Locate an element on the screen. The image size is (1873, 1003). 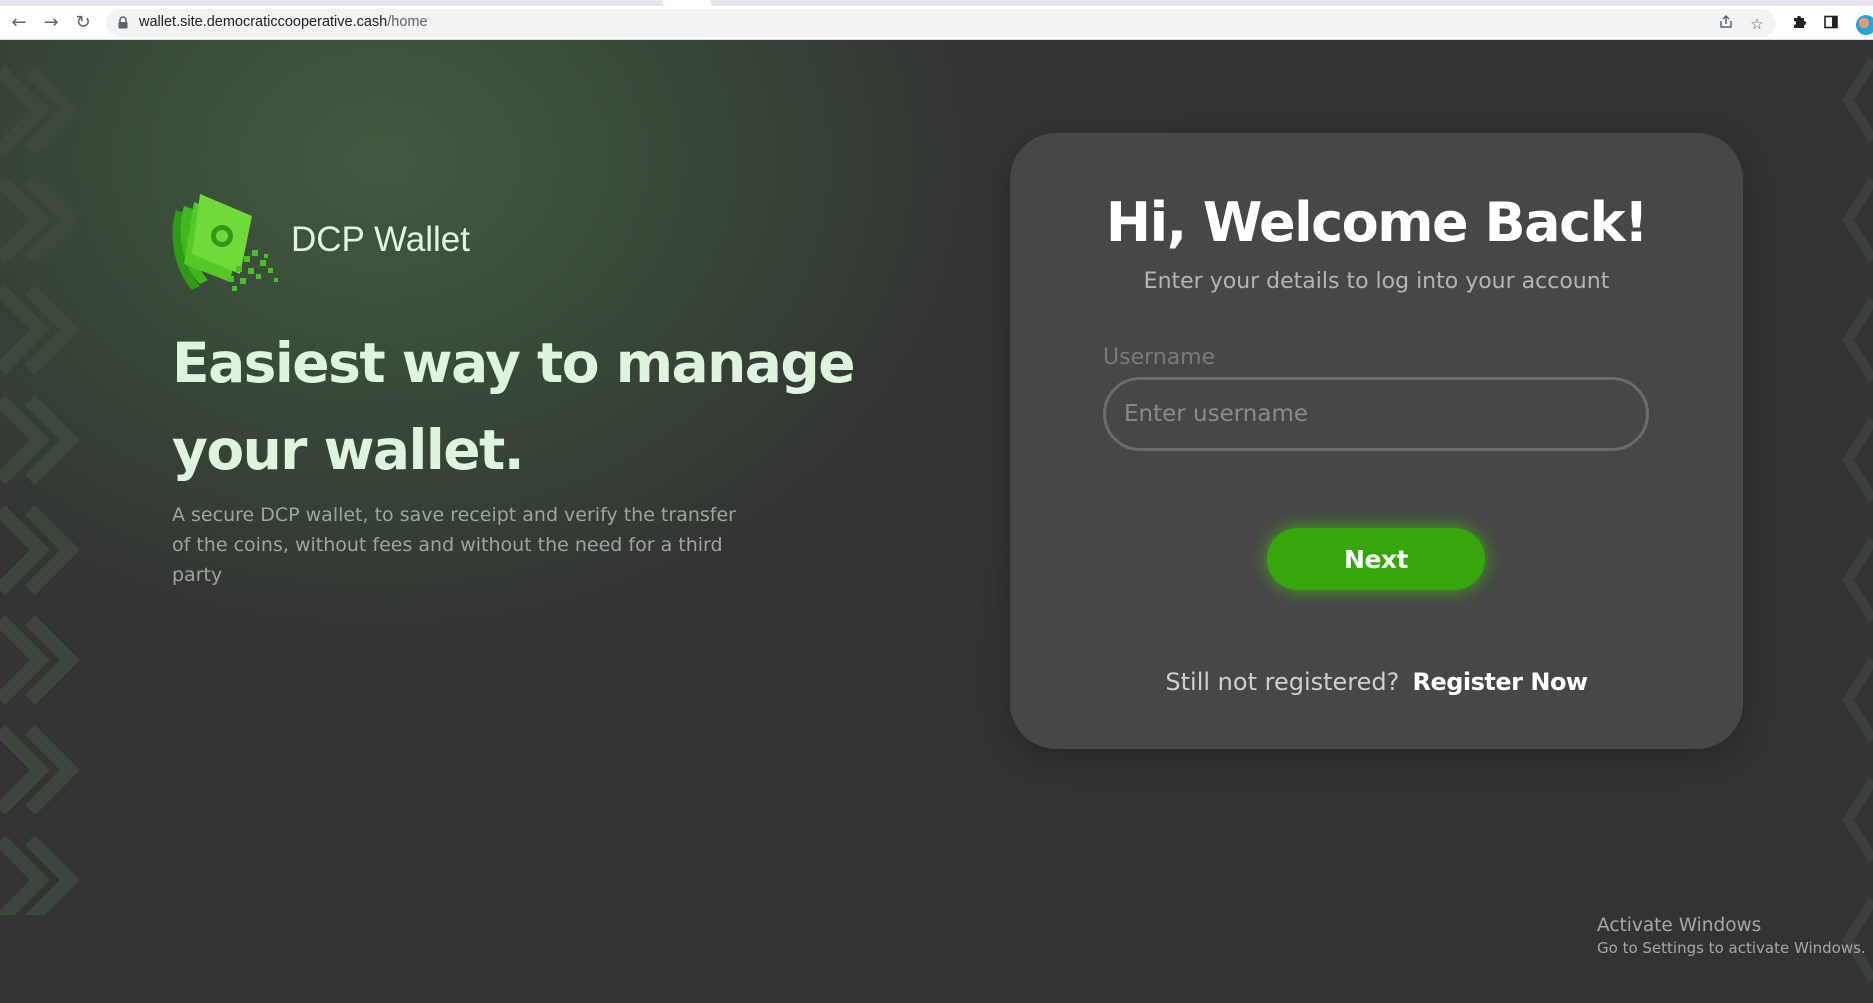
forward-arrow-icon: → is located at coordinates (51, 23).